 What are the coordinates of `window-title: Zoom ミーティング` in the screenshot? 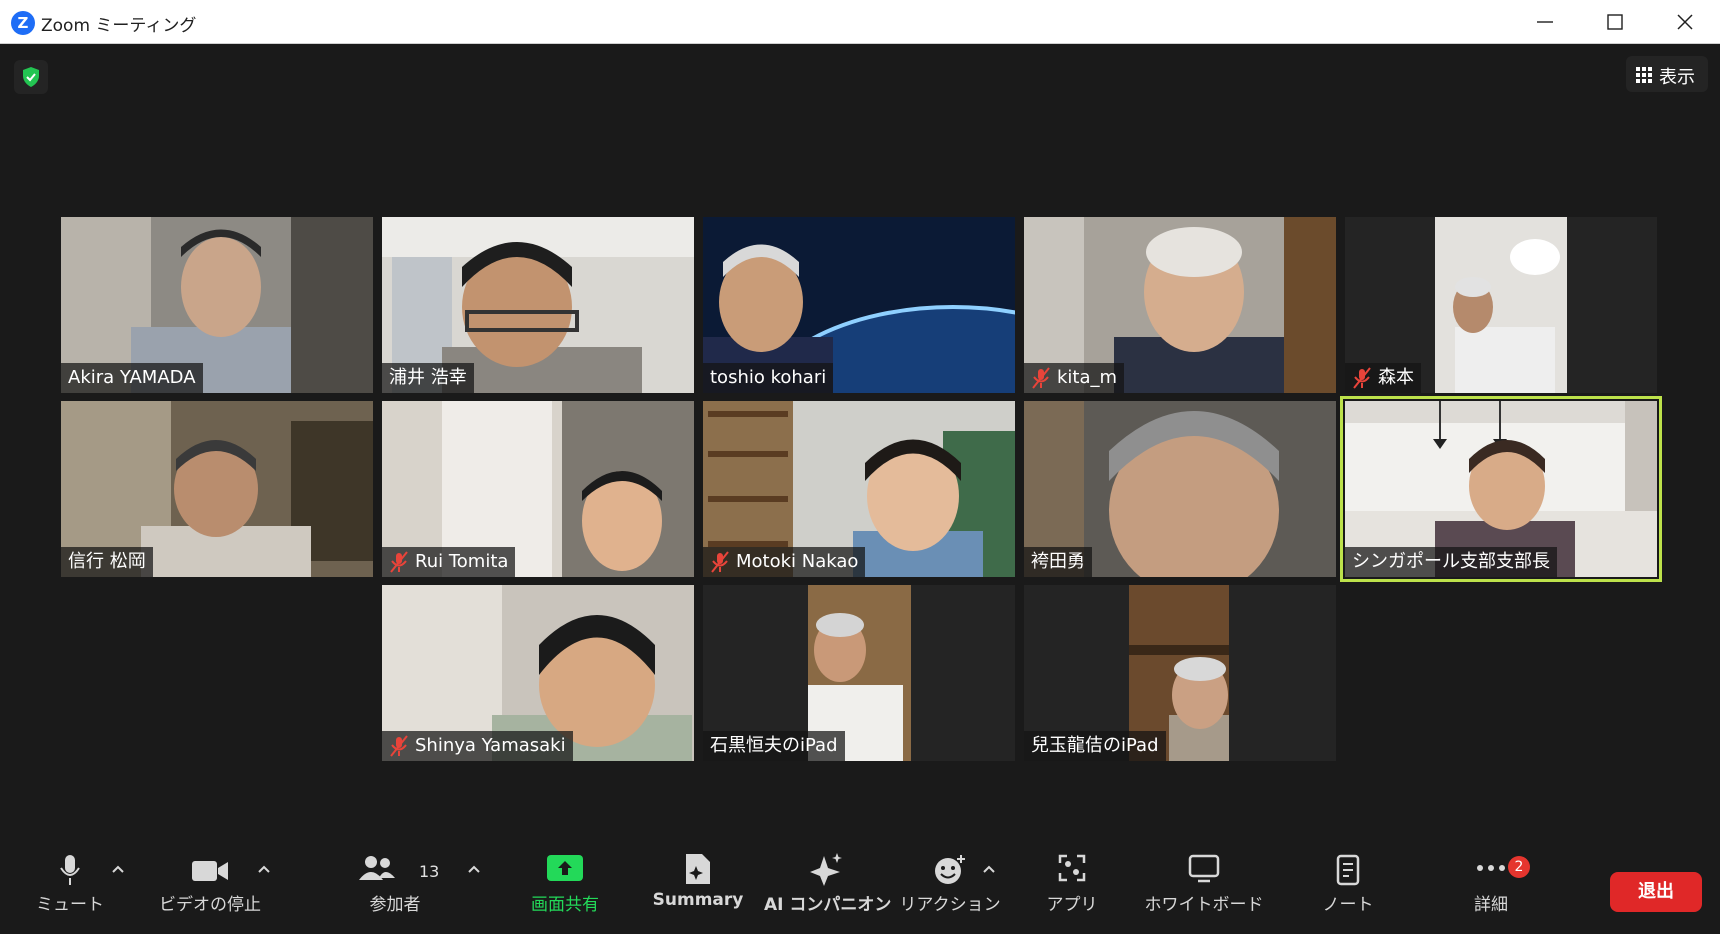 It's located at (119, 26).